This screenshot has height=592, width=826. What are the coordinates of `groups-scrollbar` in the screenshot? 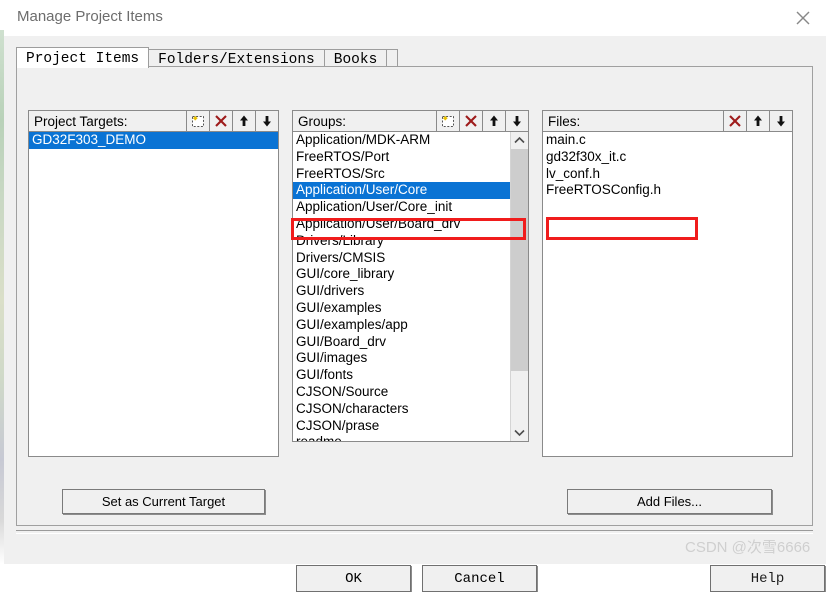 It's located at (519, 286).